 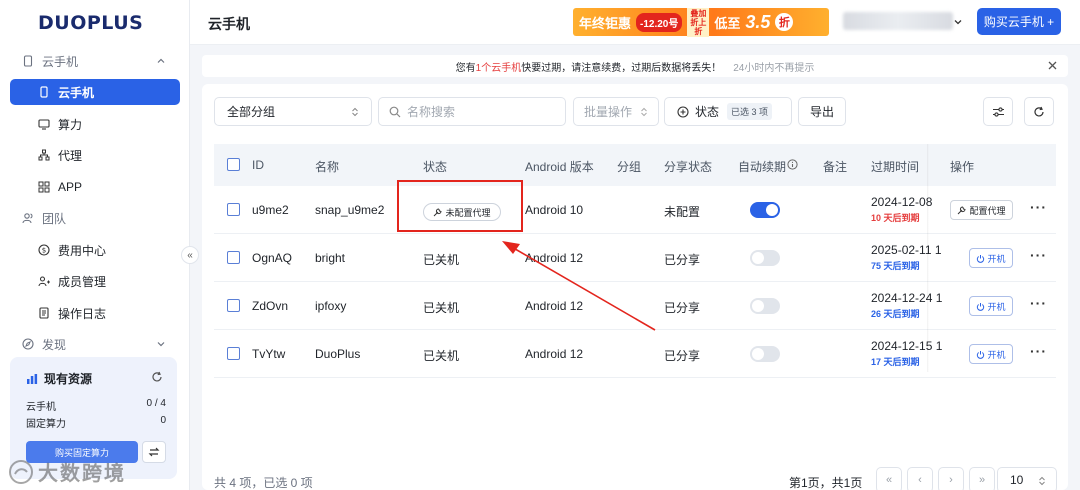 I want to click on expire-days: 10 天后到期, so click(x=895, y=218).